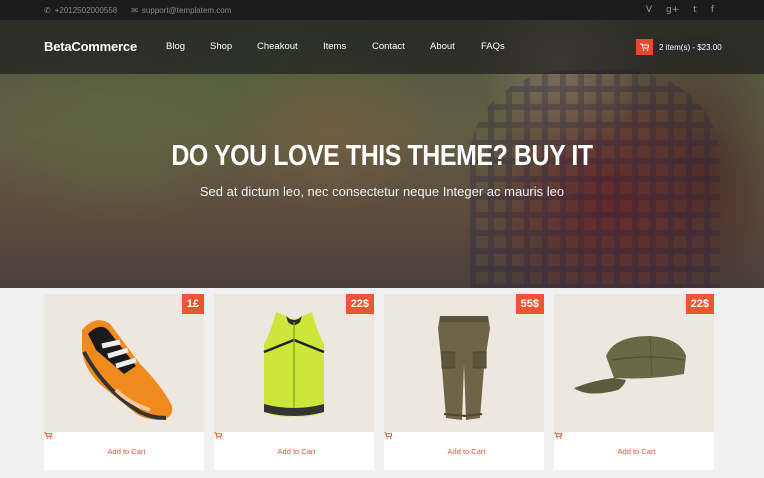 The height and width of the screenshot is (478, 764). What do you see at coordinates (192, 304) in the screenshot?
I see `price-badge: 1£` at bounding box center [192, 304].